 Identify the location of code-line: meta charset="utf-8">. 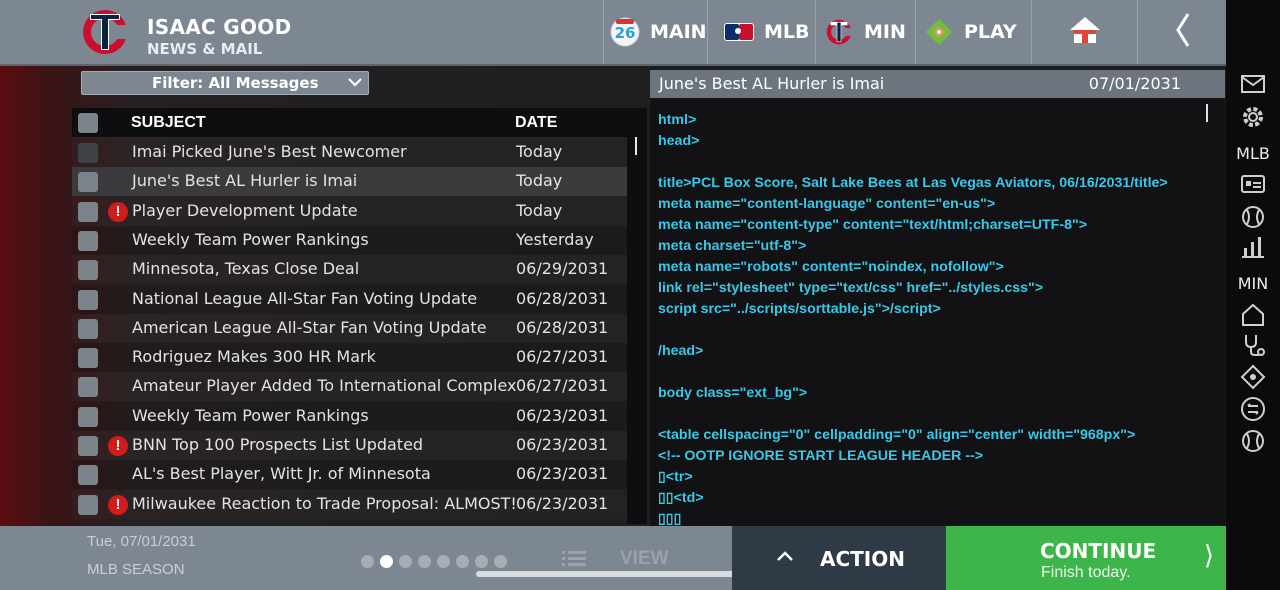
(732, 246).